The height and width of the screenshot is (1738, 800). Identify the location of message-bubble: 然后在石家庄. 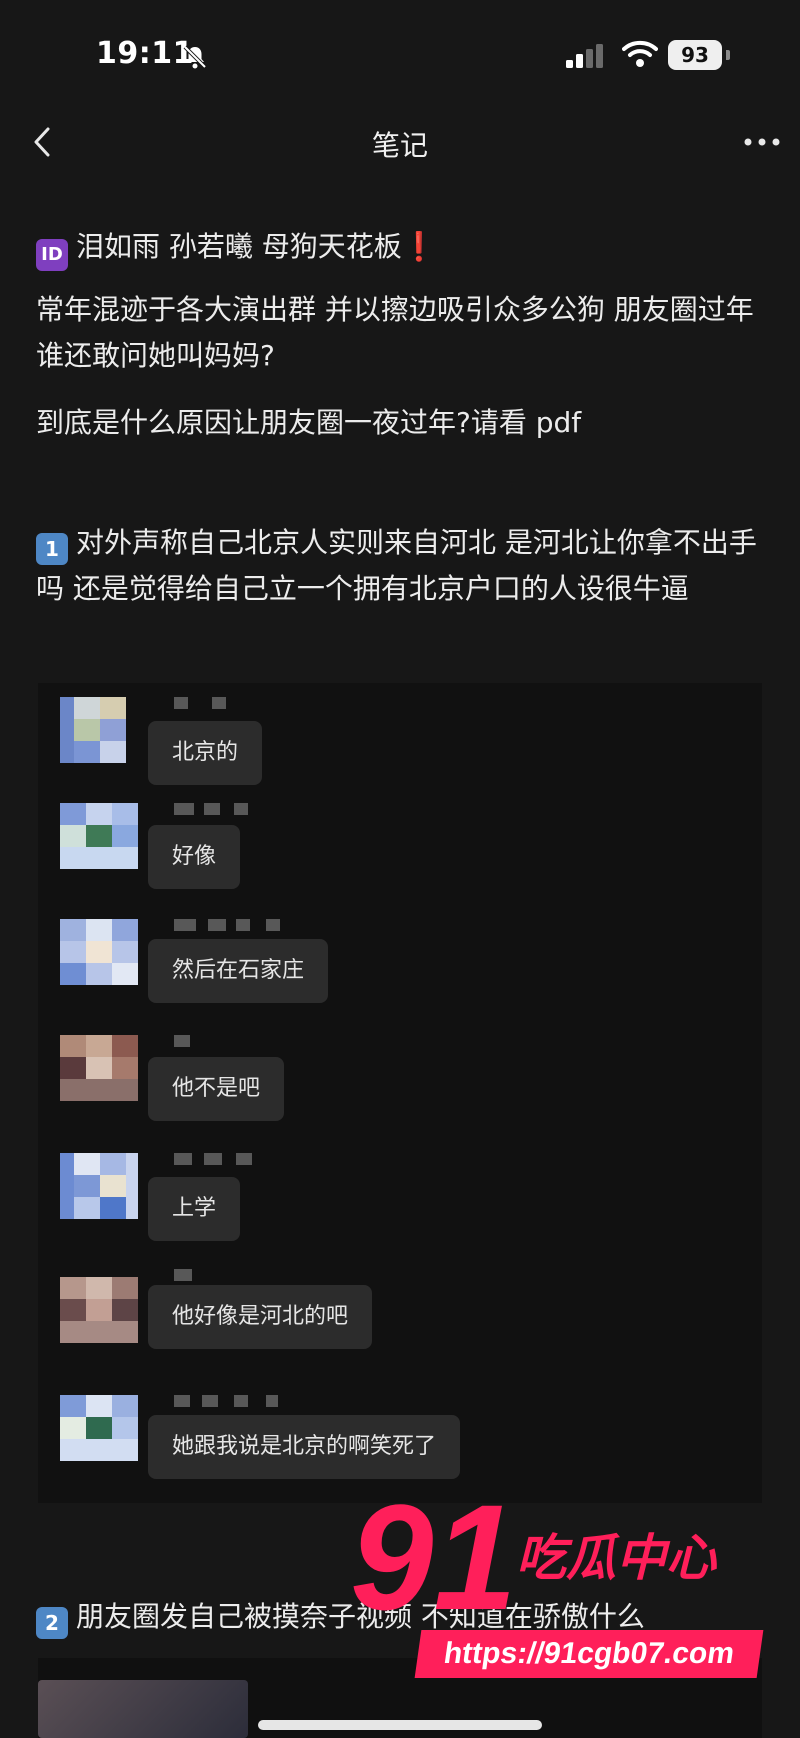
(238, 971).